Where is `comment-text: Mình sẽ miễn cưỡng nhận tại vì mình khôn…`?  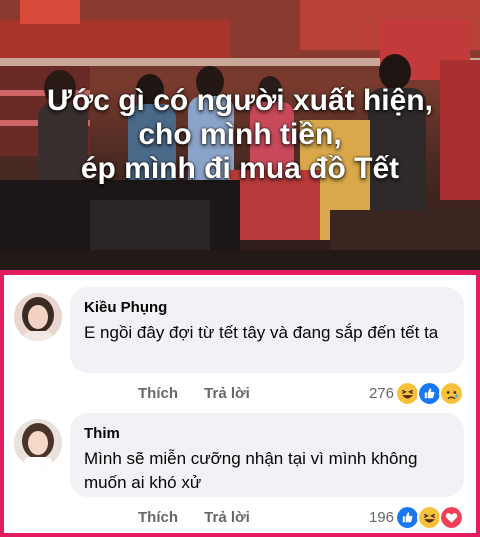
comment-text: Mình sẽ miễn cưỡng nhận tại vì mình khôn… is located at coordinates (251, 470).